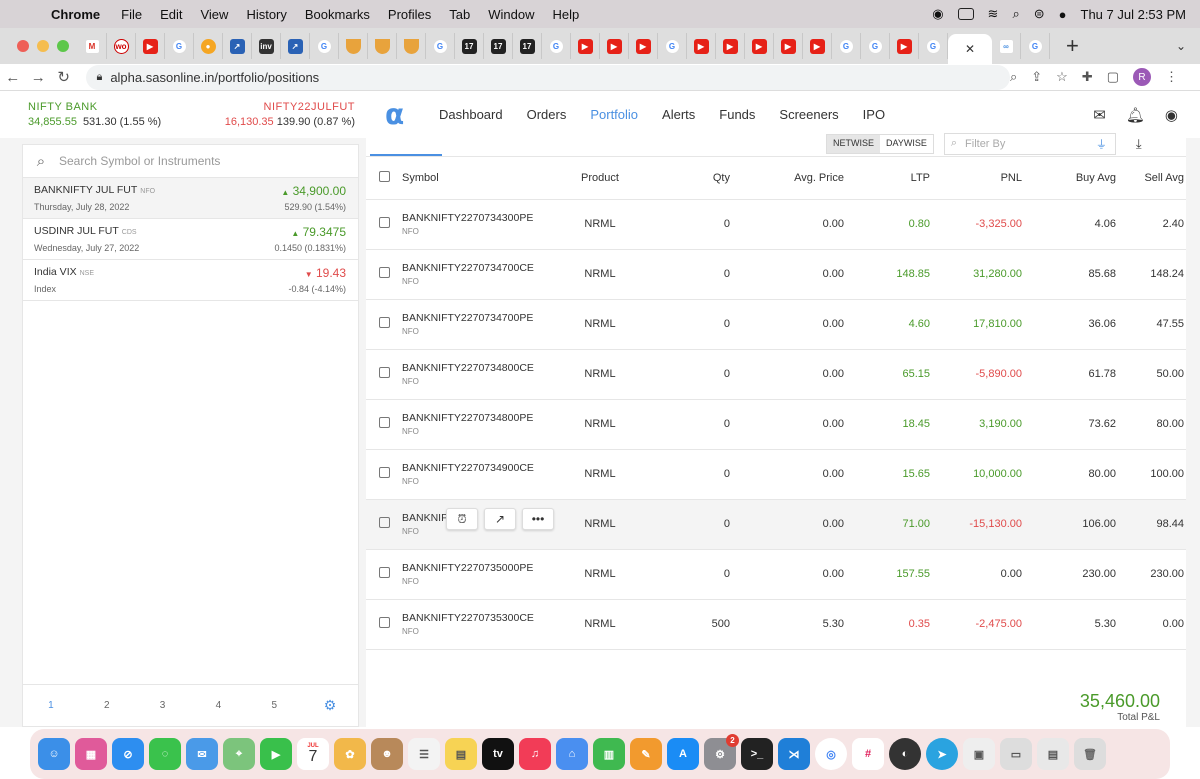 The height and width of the screenshot is (779, 1200). What do you see at coordinates (1036, 77) in the screenshot?
I see `share-icon: ⇪` at bounding box center [1036, 77].